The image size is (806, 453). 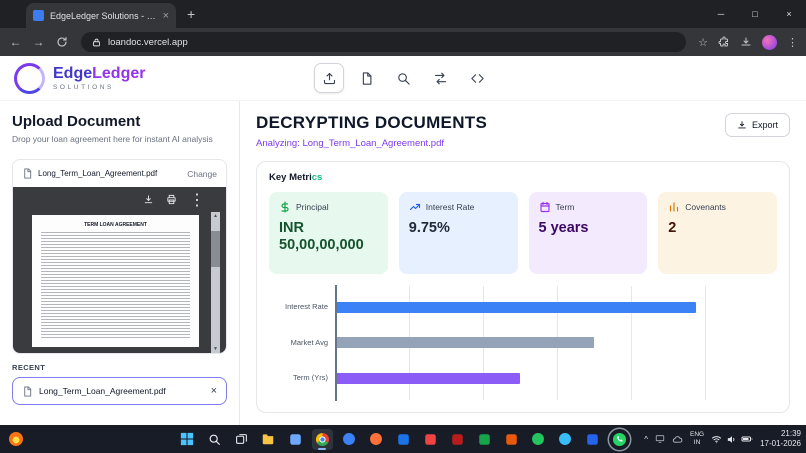 I want to click on pdf-document-title: TERM LOAN AGREEMENT, so click(x=115, y=225).